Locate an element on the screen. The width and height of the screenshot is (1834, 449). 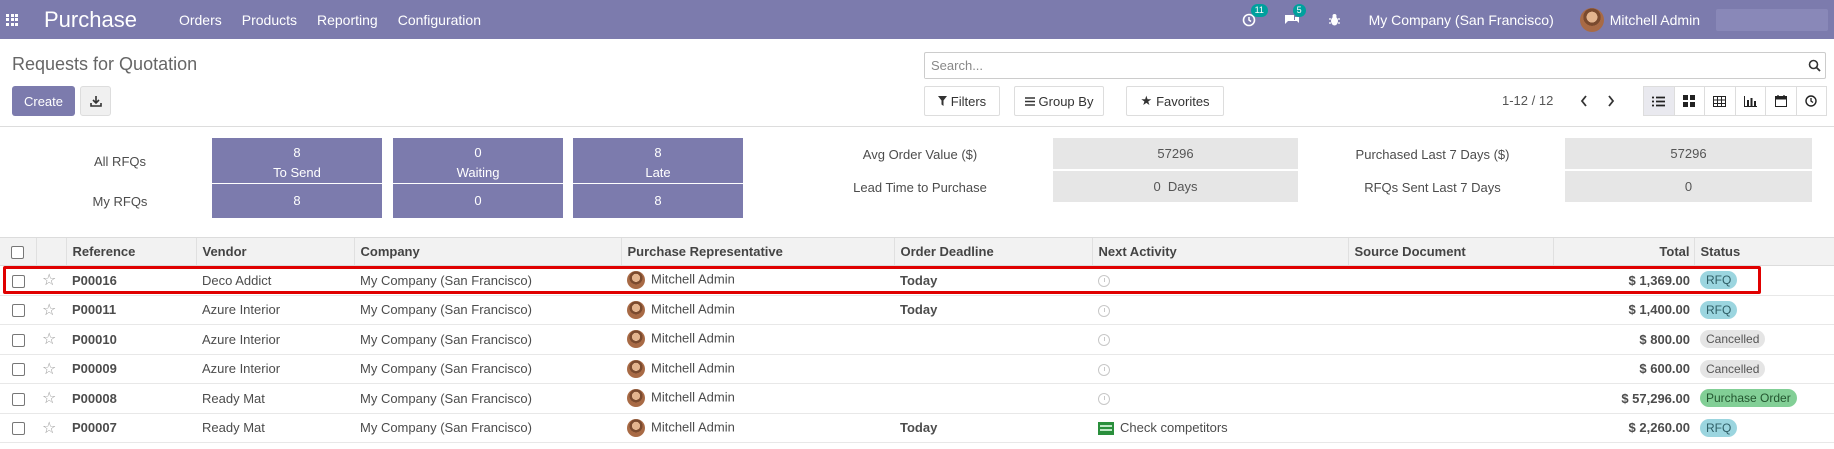
pivot-view-button is located at coordinates (1720, 101).